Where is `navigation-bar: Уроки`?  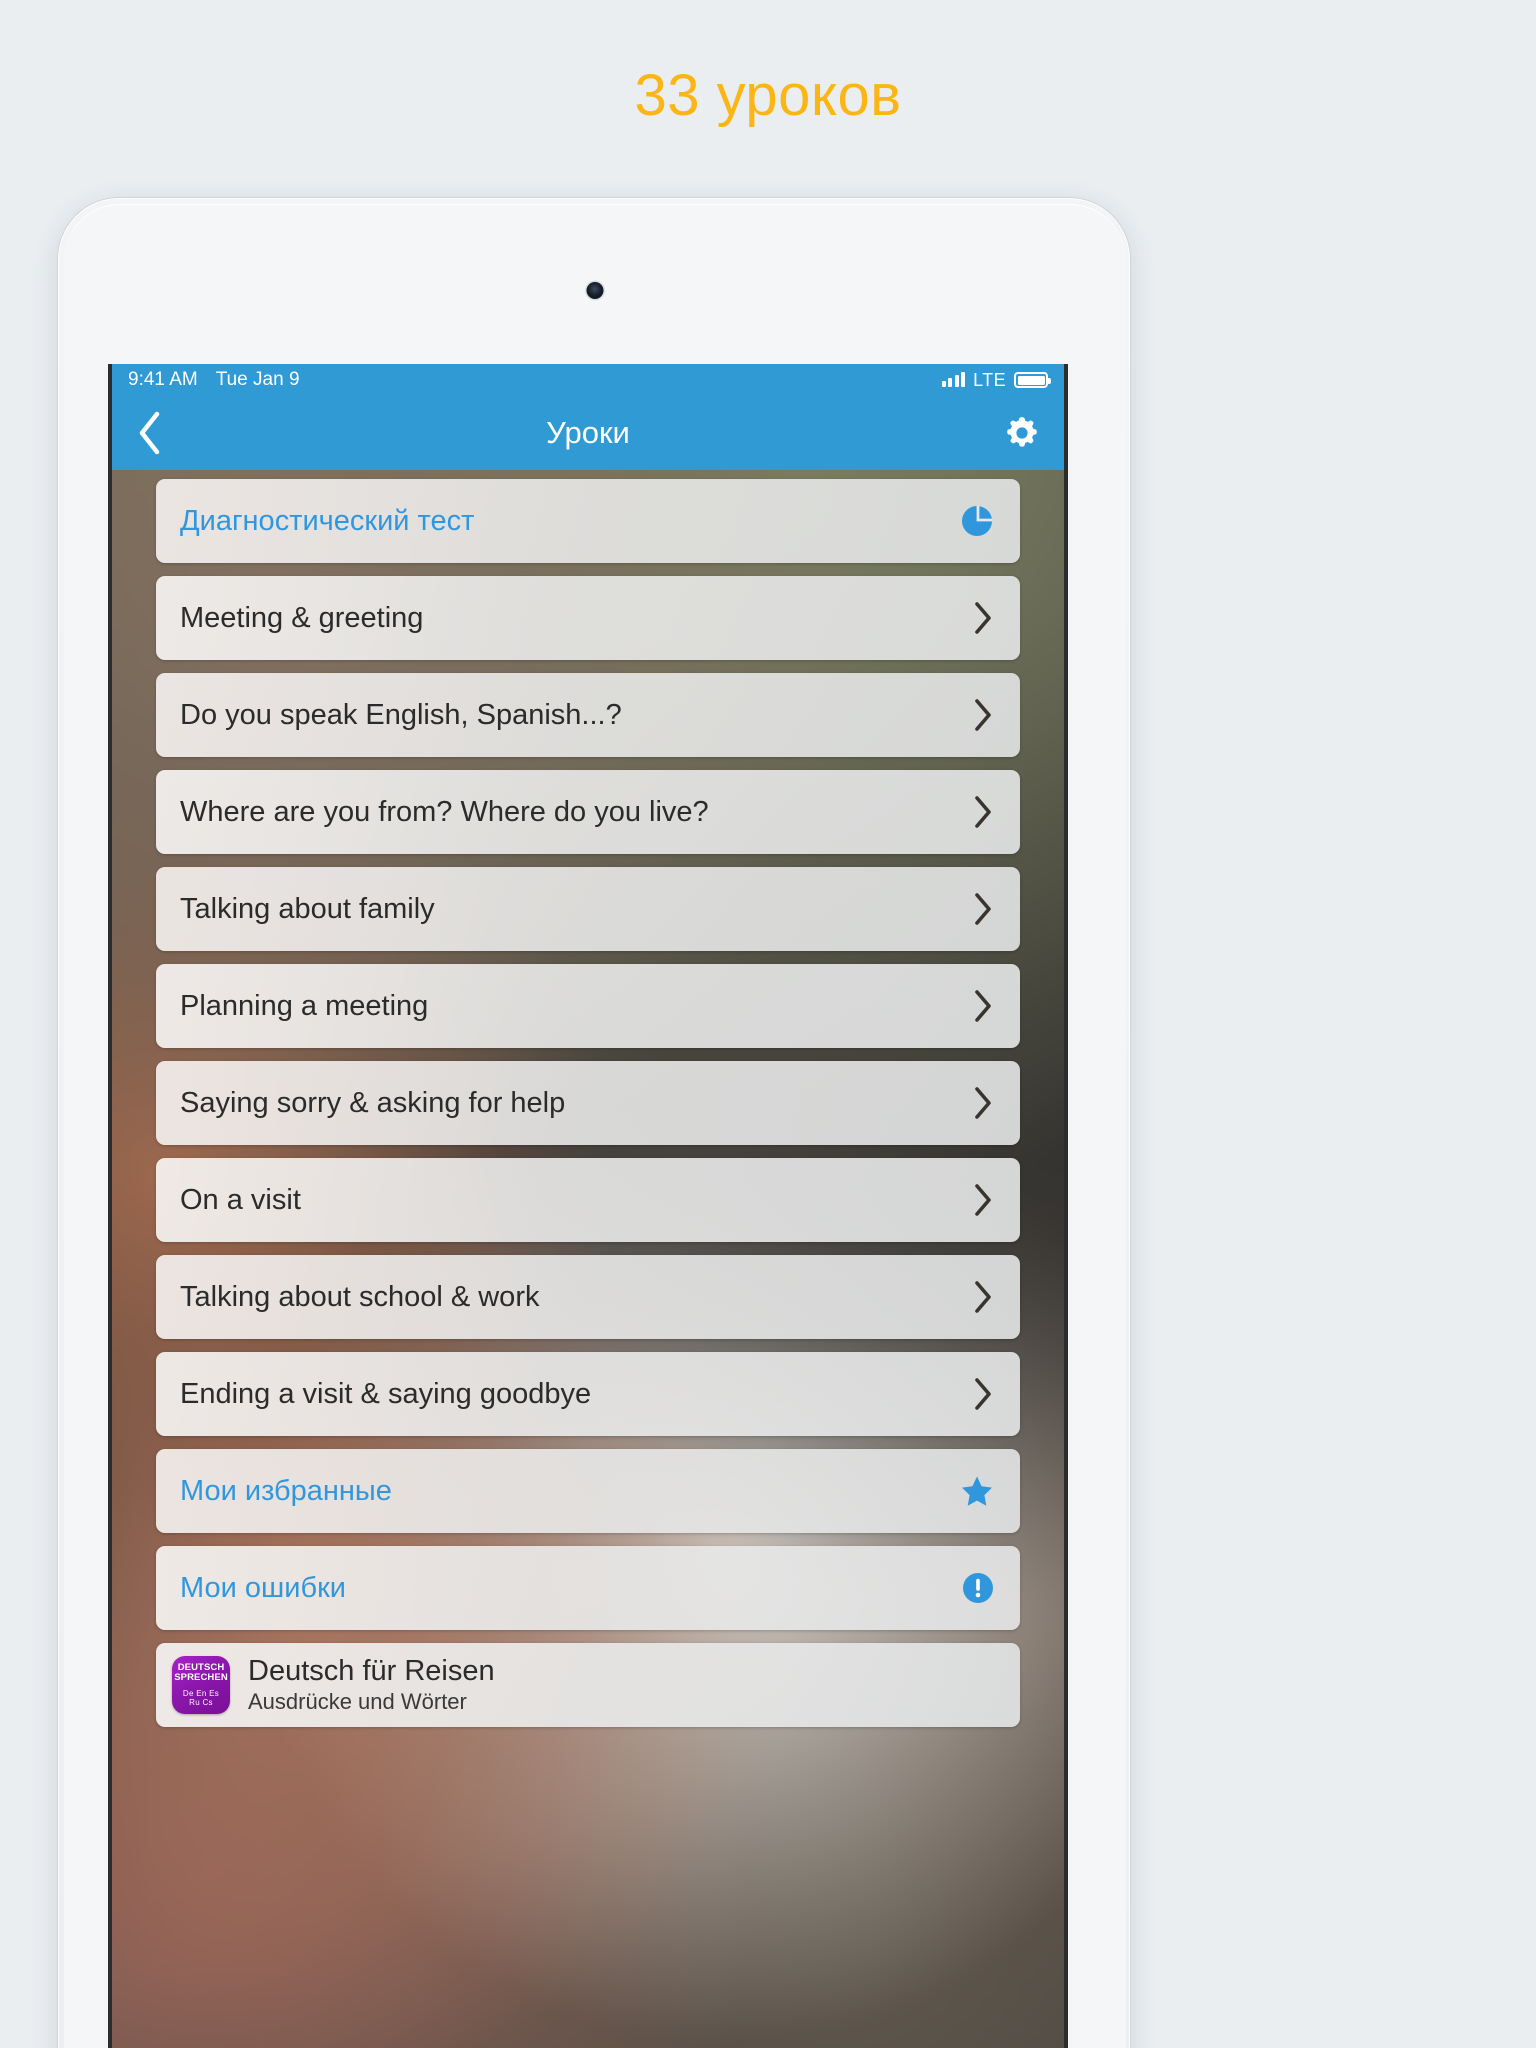
navigation-bar: Уроки is located at coordinates (588, 433).